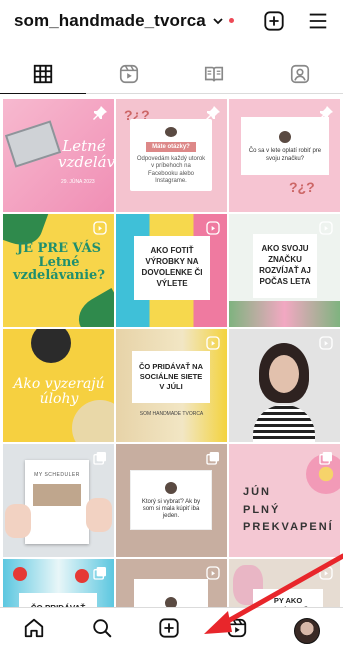  I want to click on post-tile: Letné vzdelávanie 29. JÚNA 2023, so click(58, 155).